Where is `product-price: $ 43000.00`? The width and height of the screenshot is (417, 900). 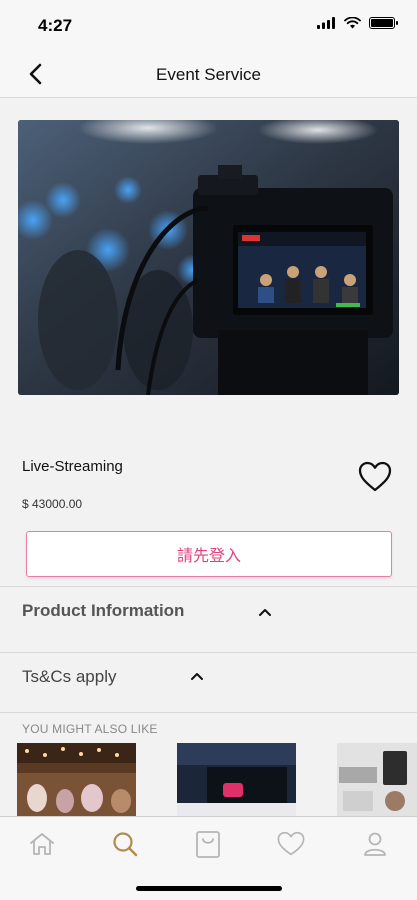
product-price: $ 43000.00 is located at coordinates (52, 504).